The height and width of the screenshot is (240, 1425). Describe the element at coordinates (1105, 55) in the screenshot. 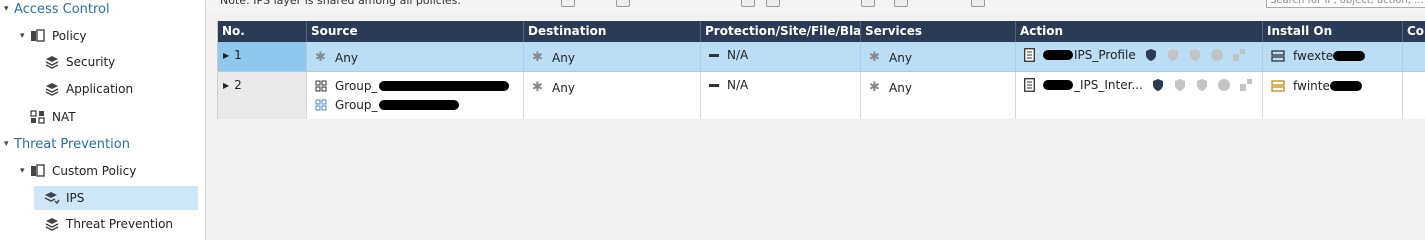

I see `action-profile: IPS_Profile` at that location.